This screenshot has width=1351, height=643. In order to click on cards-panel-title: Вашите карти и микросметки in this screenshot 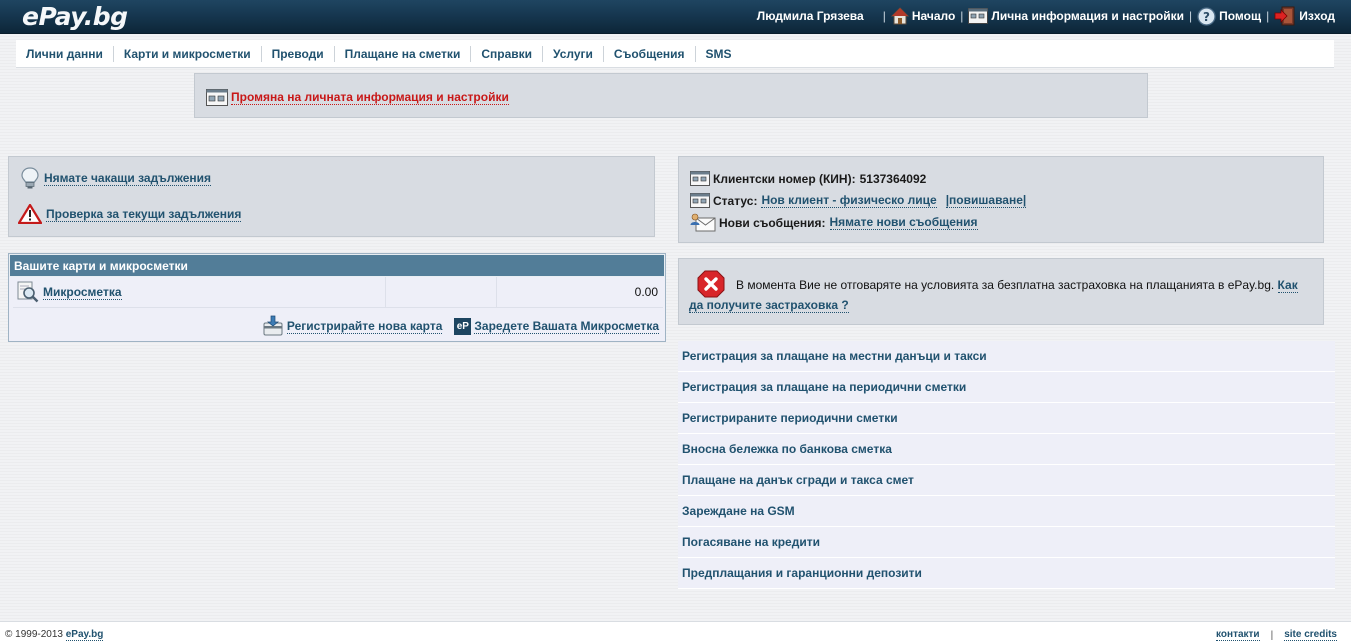, I will do `click(337, 265)`.